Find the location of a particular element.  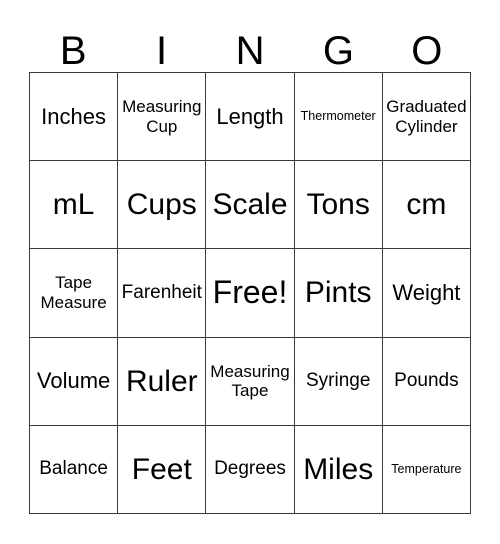

bingo-header-letter-b: B is located at coordinates (73, 51).